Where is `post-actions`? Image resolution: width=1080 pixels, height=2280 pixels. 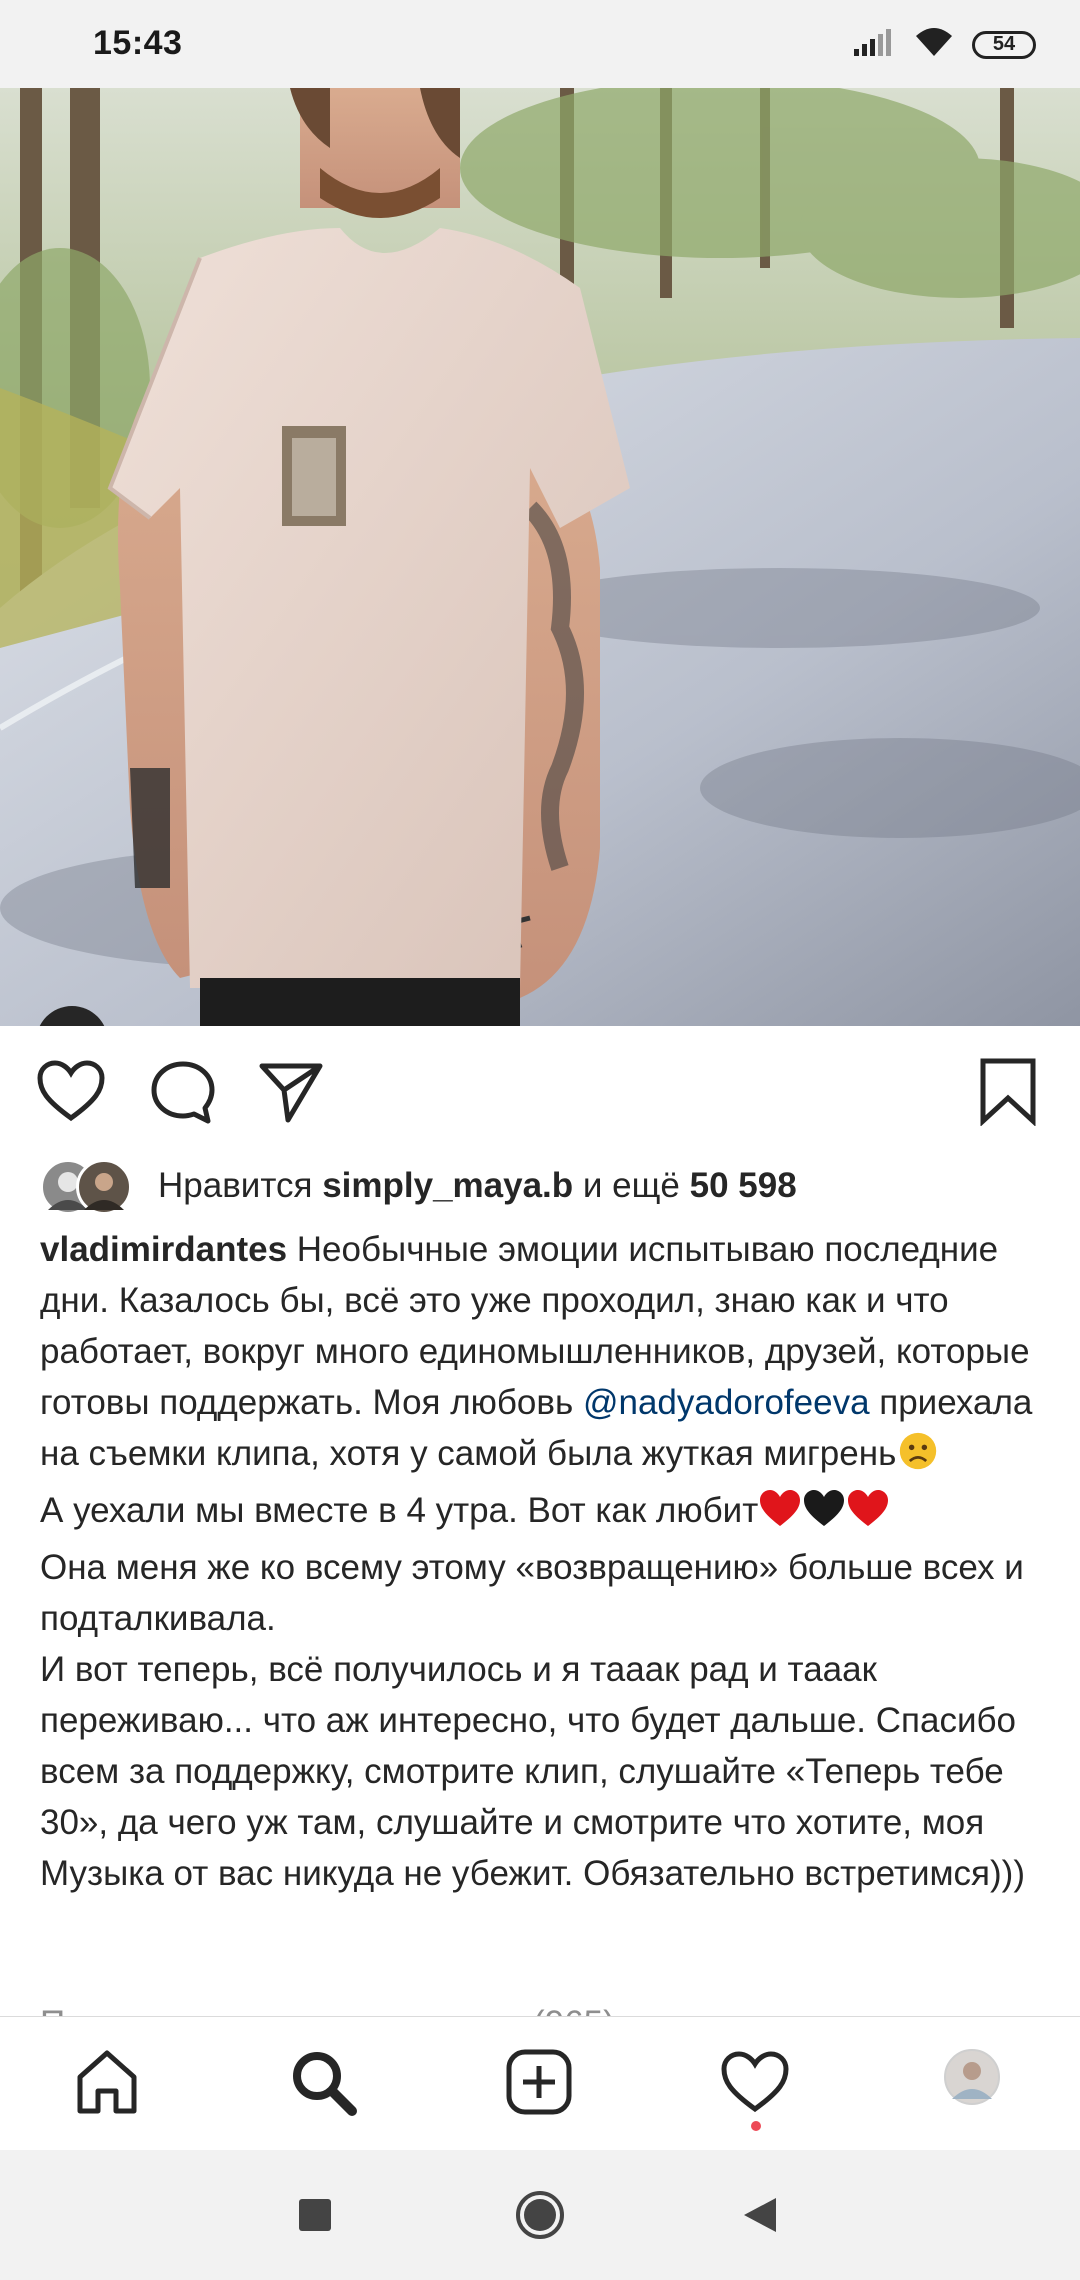
post-actions is located at coordinates (540, 1092).